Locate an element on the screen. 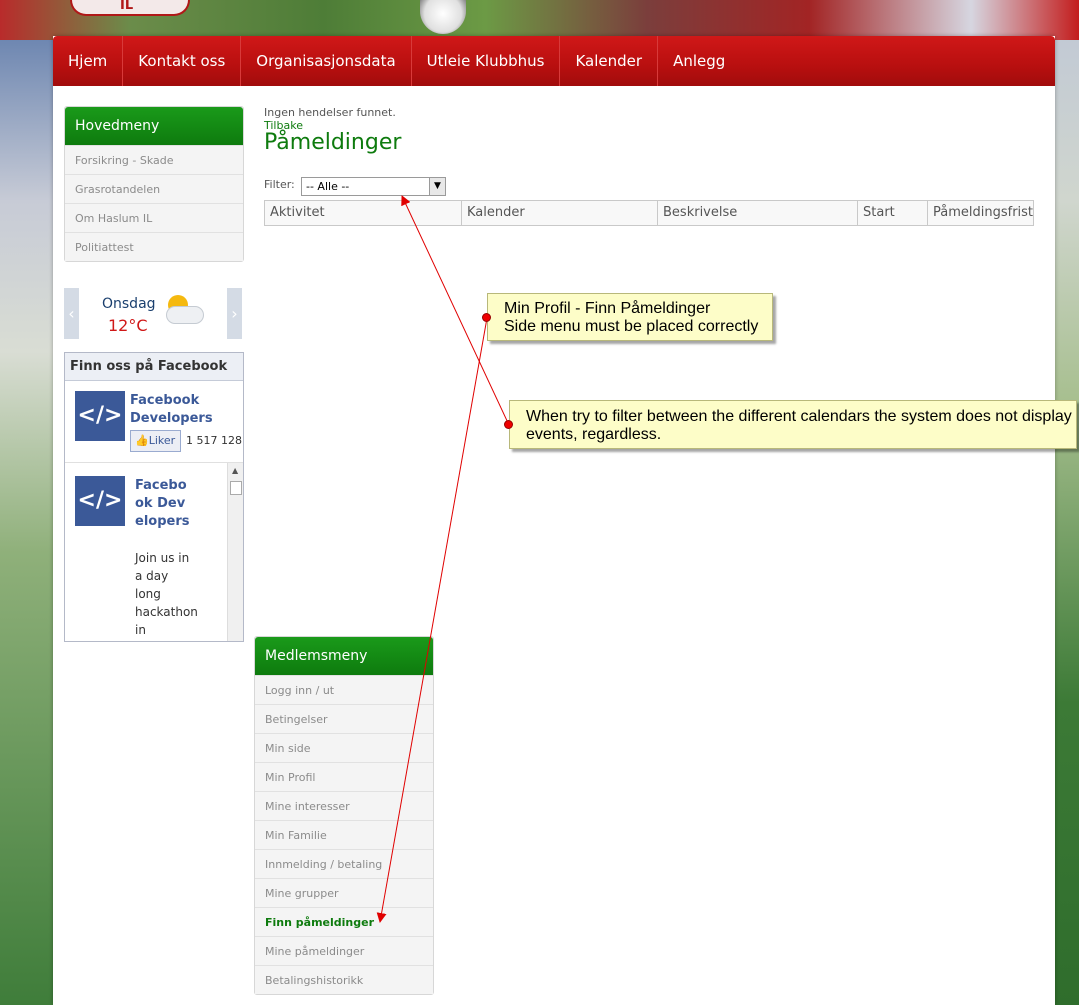 The image size is (1079, 1005). column-header: Kalender is located at coordinates (560, 213).